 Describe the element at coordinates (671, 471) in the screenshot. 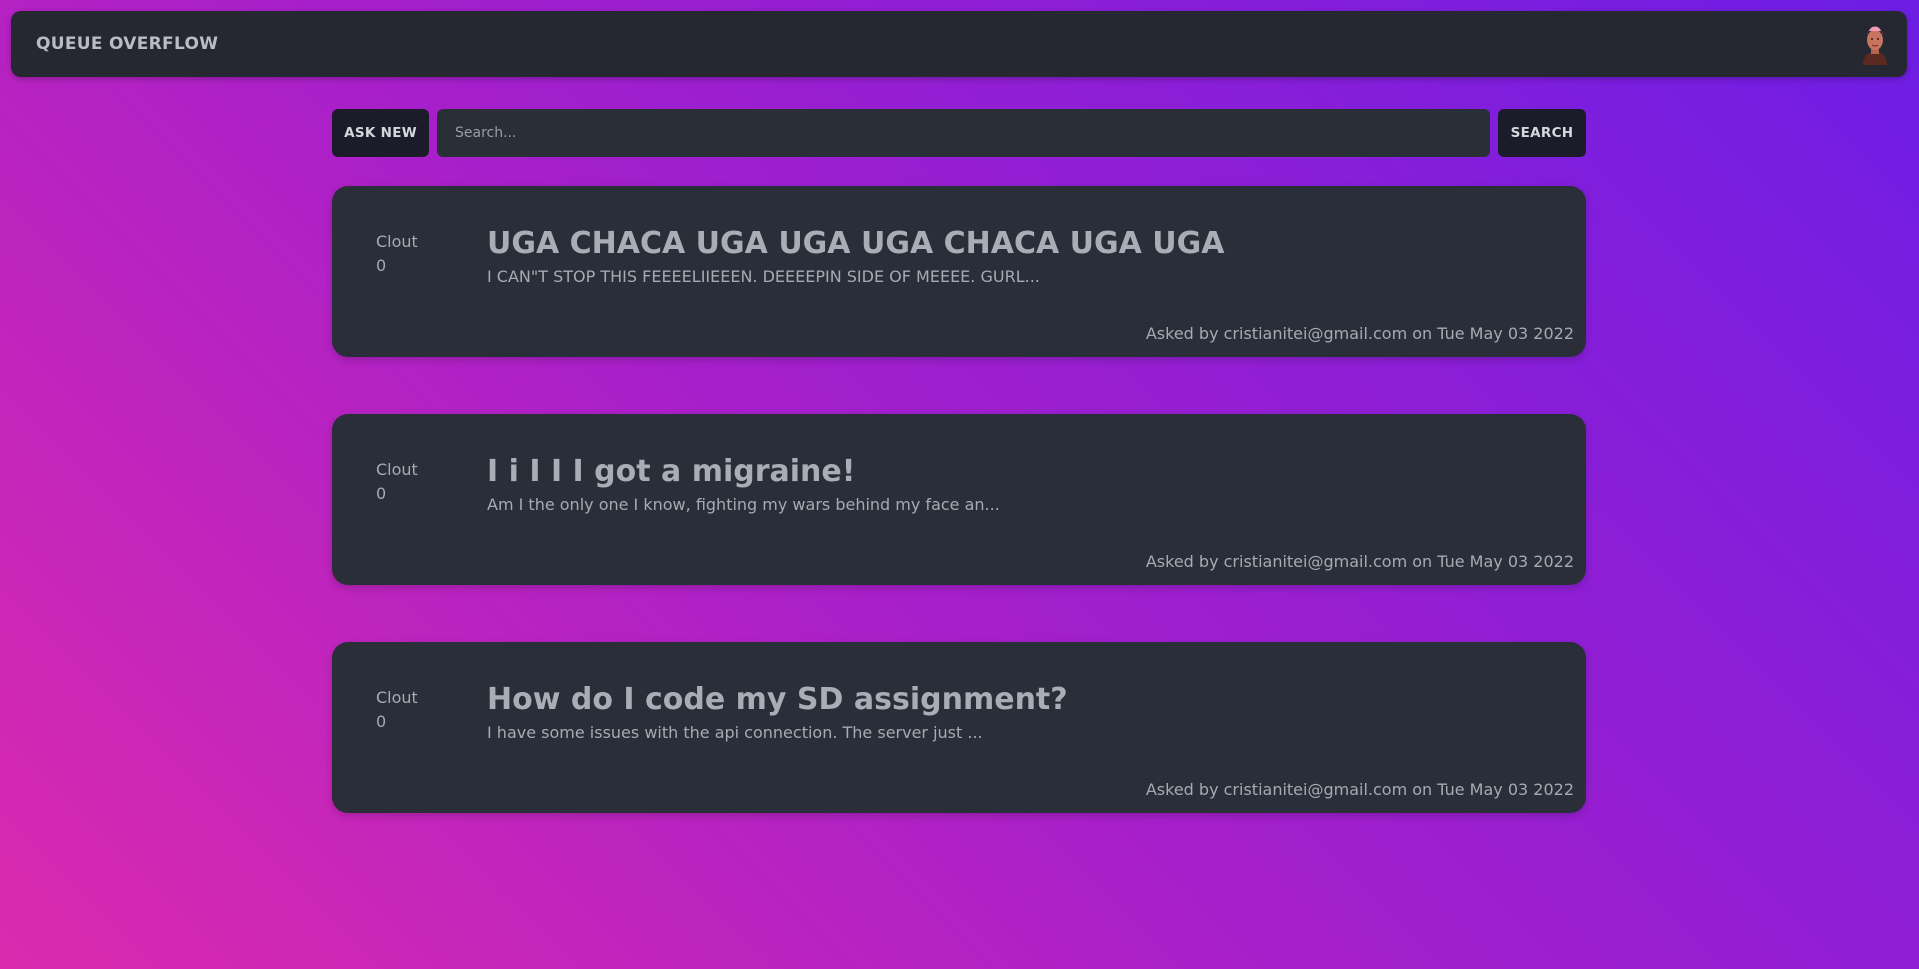

I see `question-title: I i I I I got a migraine!` at that location.